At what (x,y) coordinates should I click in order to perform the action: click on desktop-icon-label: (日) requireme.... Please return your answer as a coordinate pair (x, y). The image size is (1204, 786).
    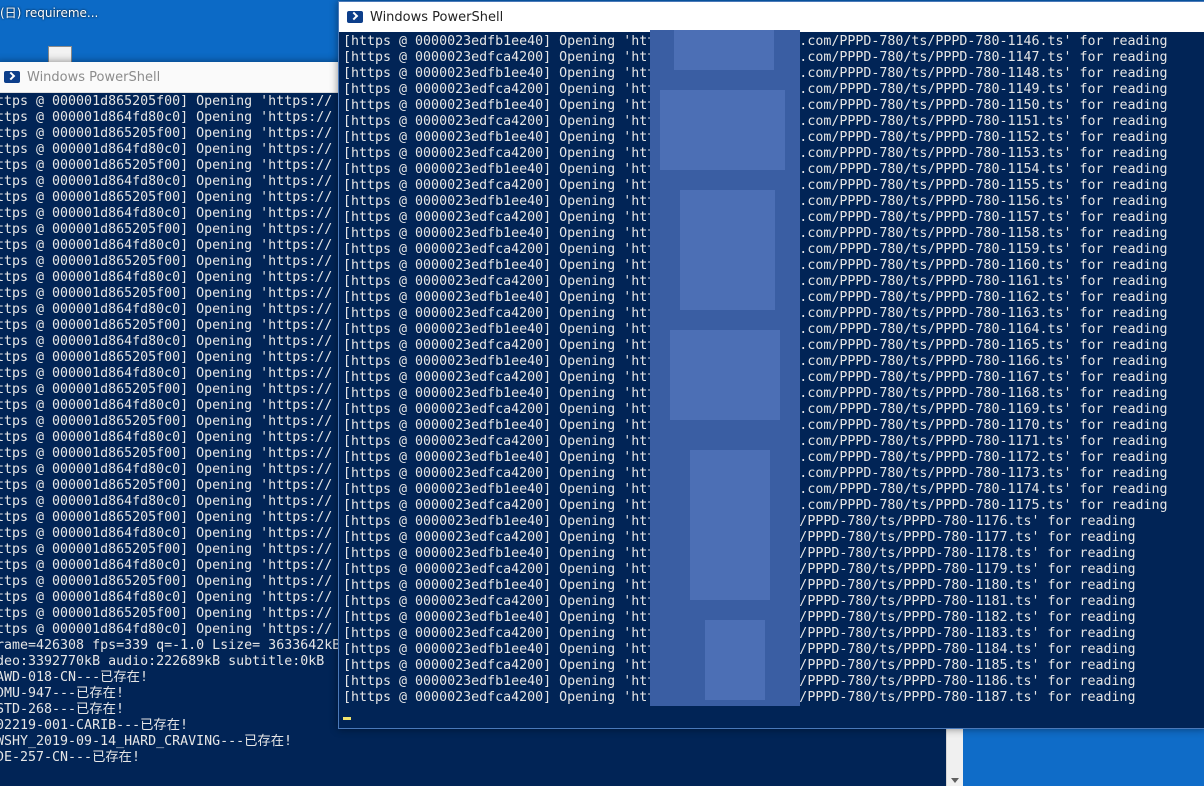
    Looking at the image, I should click on (49, 12).